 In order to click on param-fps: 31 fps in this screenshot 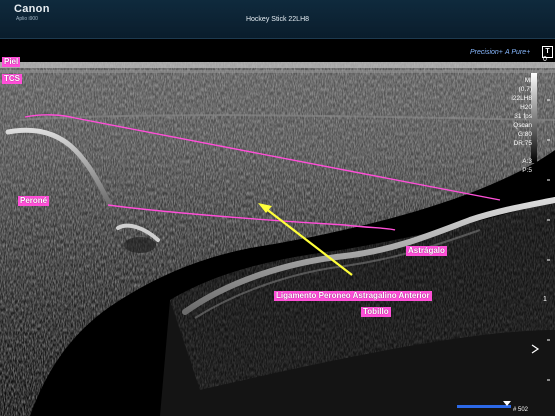, I will do `click(523, 116)`.